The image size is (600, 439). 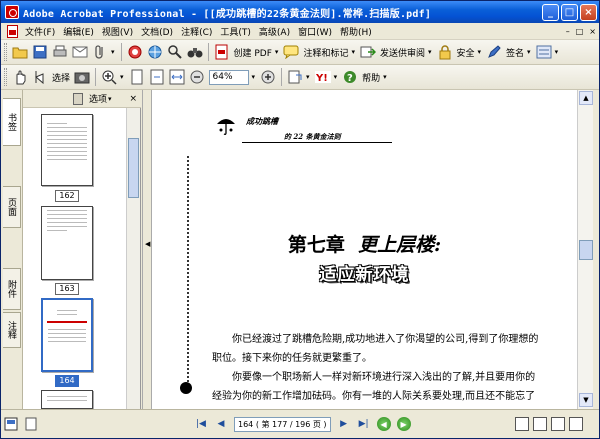 I want to click on doc-minimize-button: –, so click(x=568, y=31).